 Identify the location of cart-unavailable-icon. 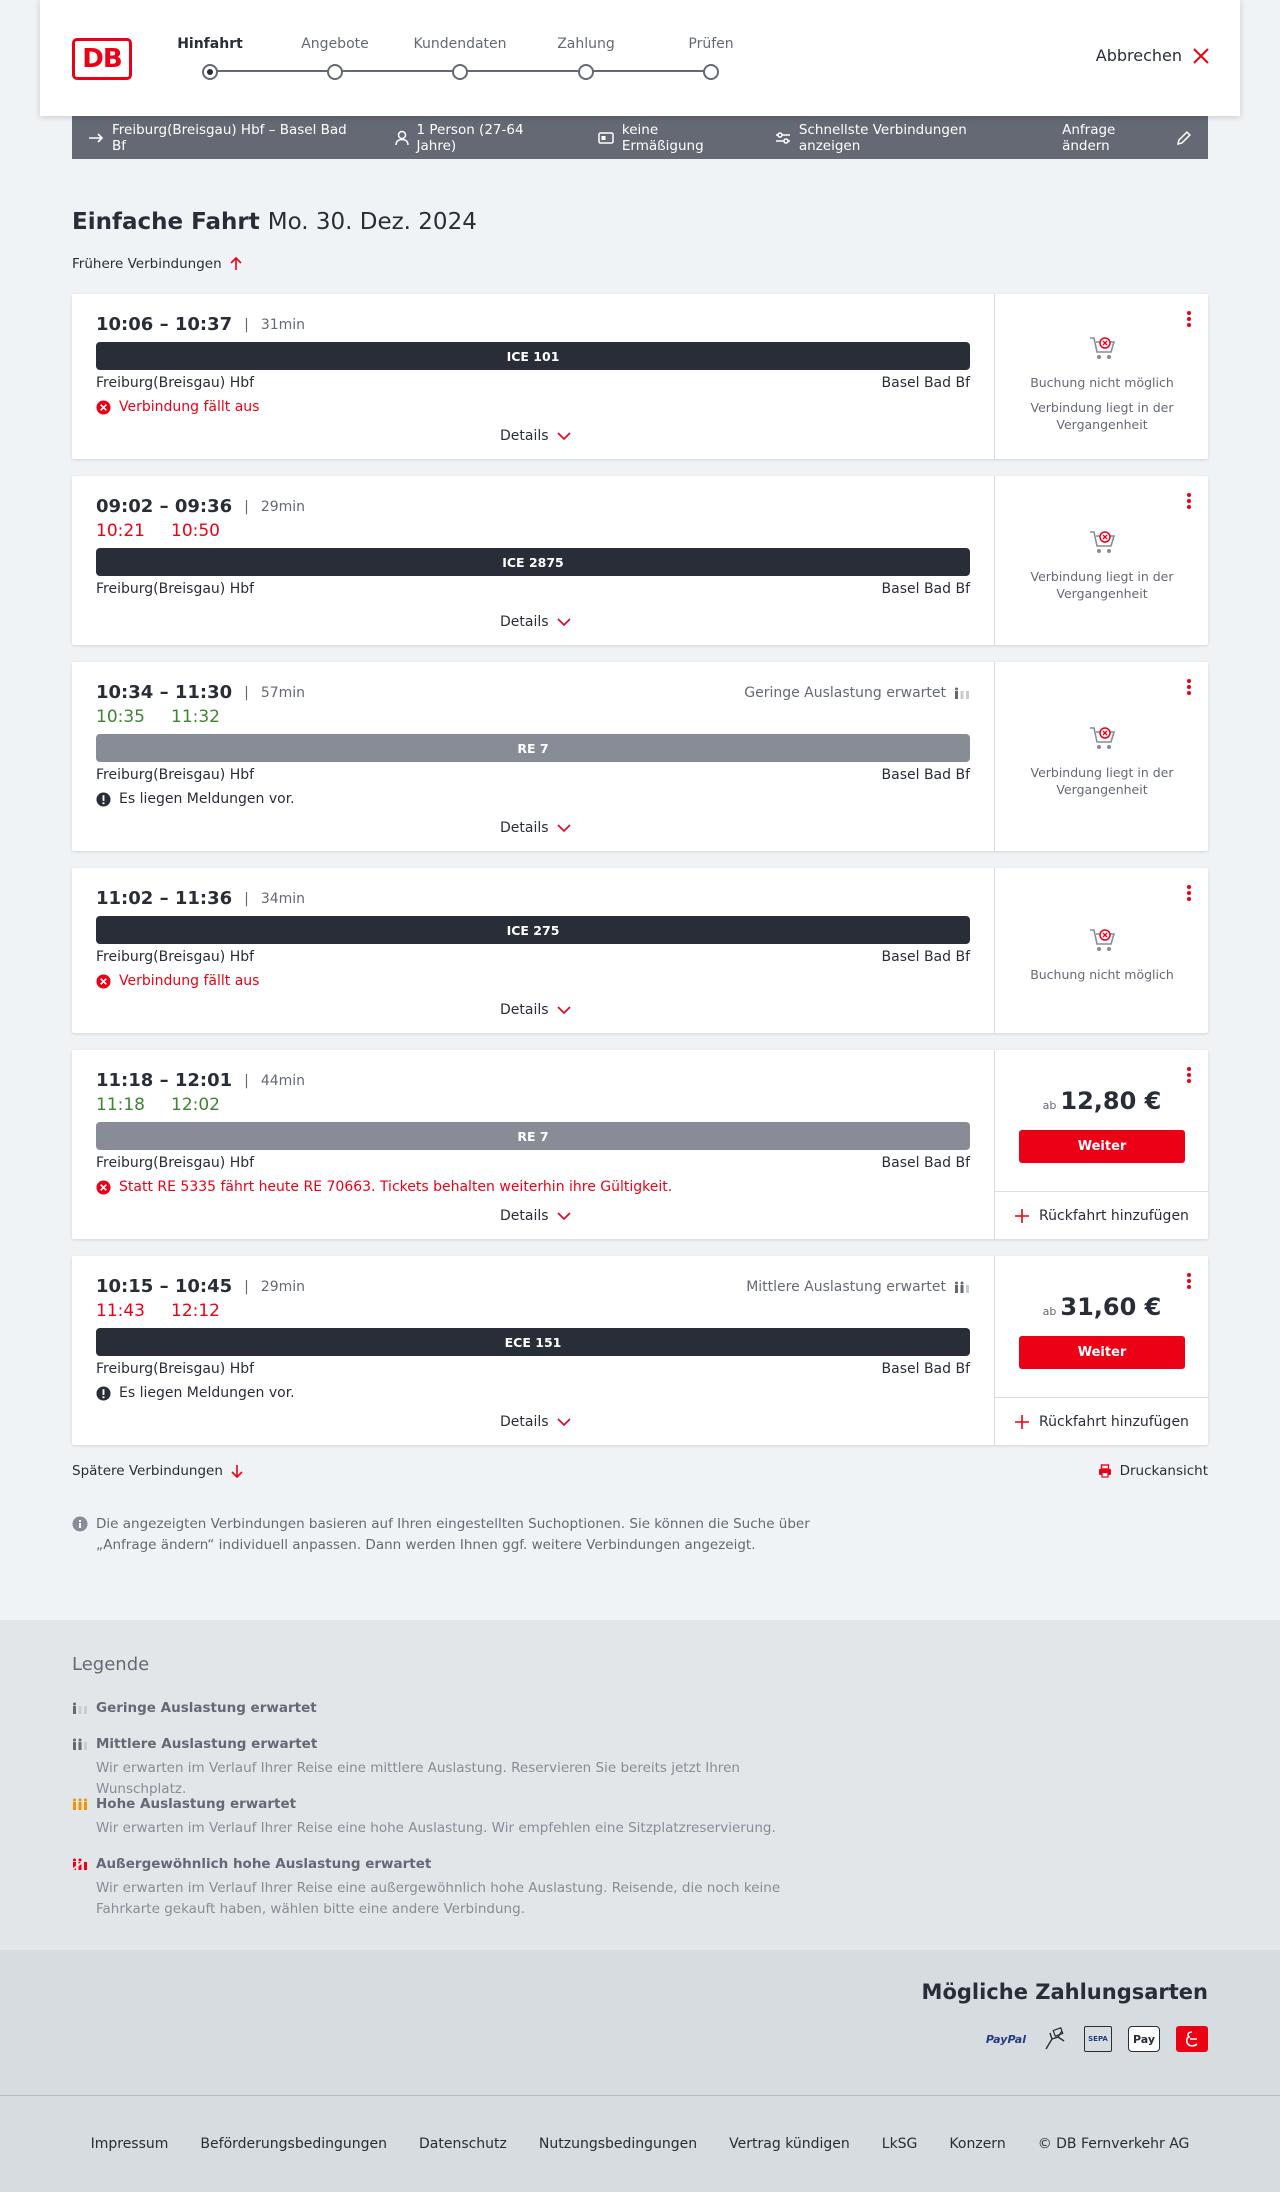
(1103, 348).